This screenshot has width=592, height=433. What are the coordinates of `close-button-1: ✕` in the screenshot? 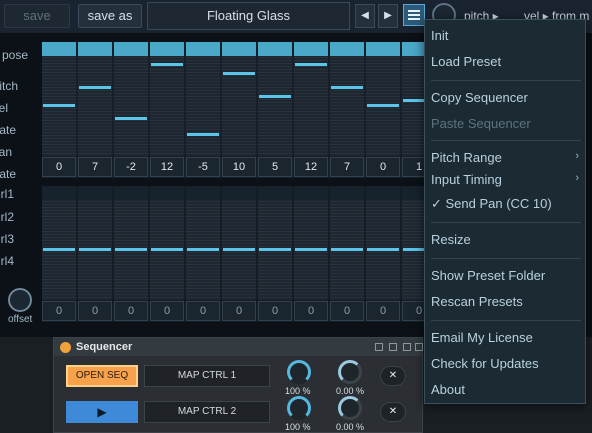 It's located at (393, 376).